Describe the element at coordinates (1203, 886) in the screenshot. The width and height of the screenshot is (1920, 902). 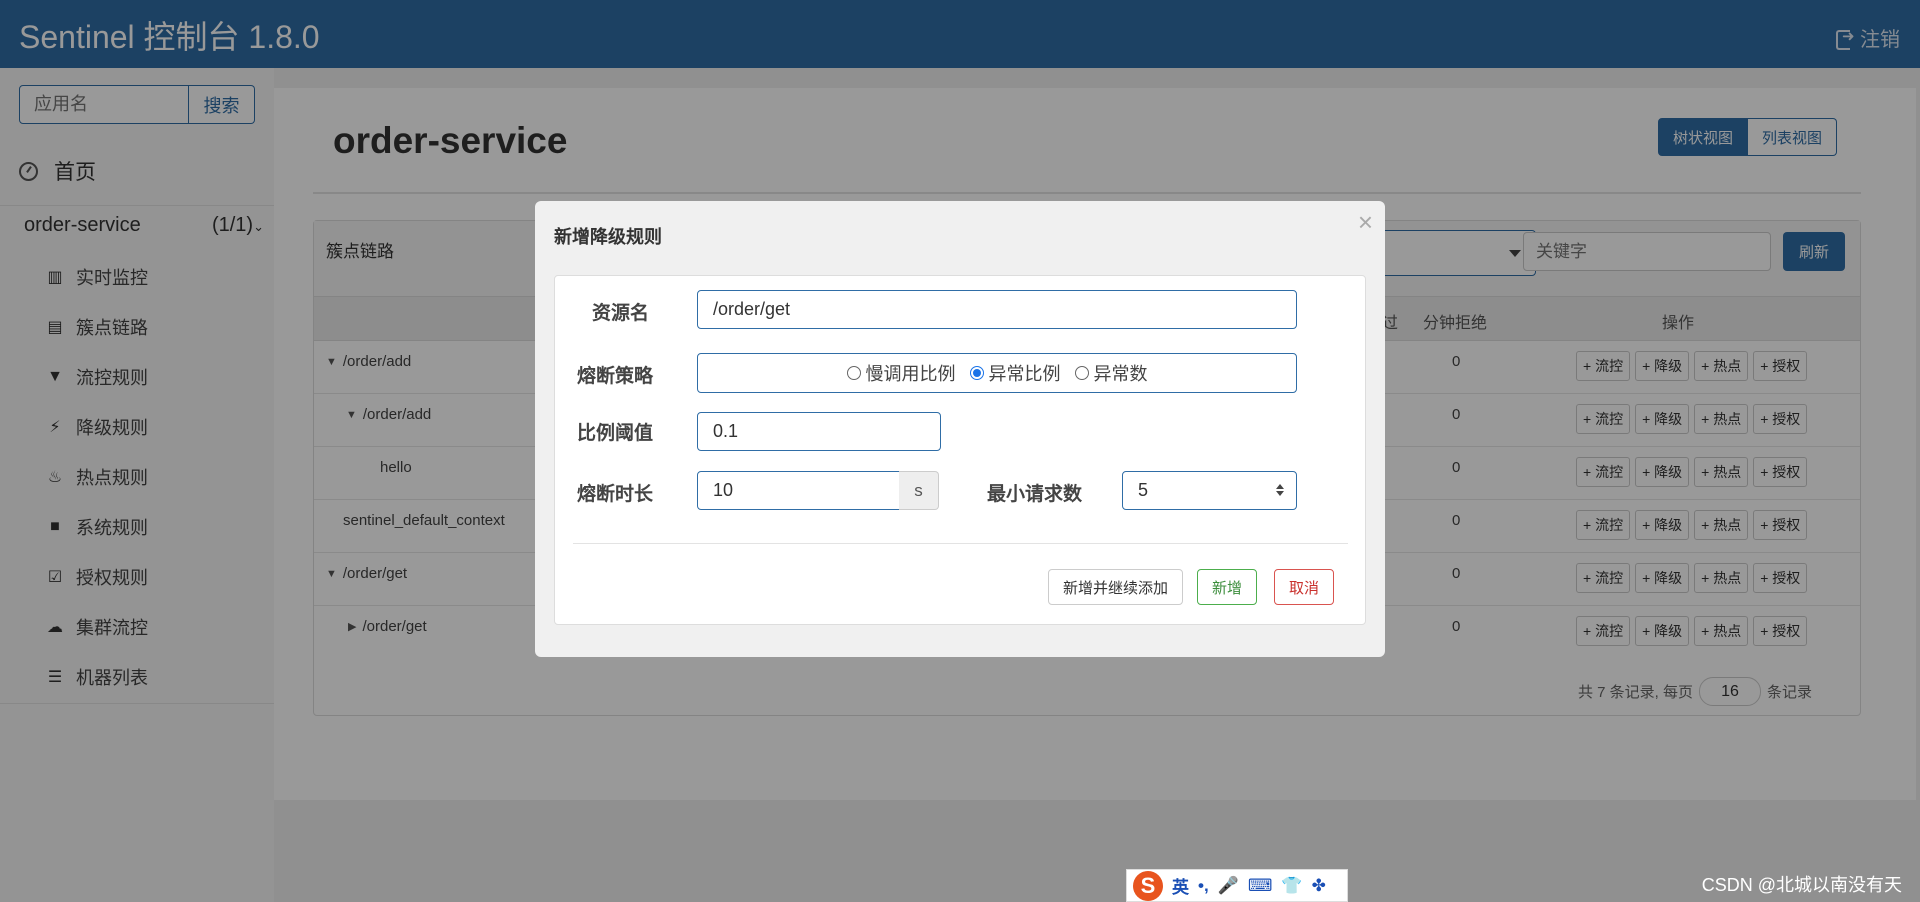
I see `ime-punct-toggle: •,` at that location.